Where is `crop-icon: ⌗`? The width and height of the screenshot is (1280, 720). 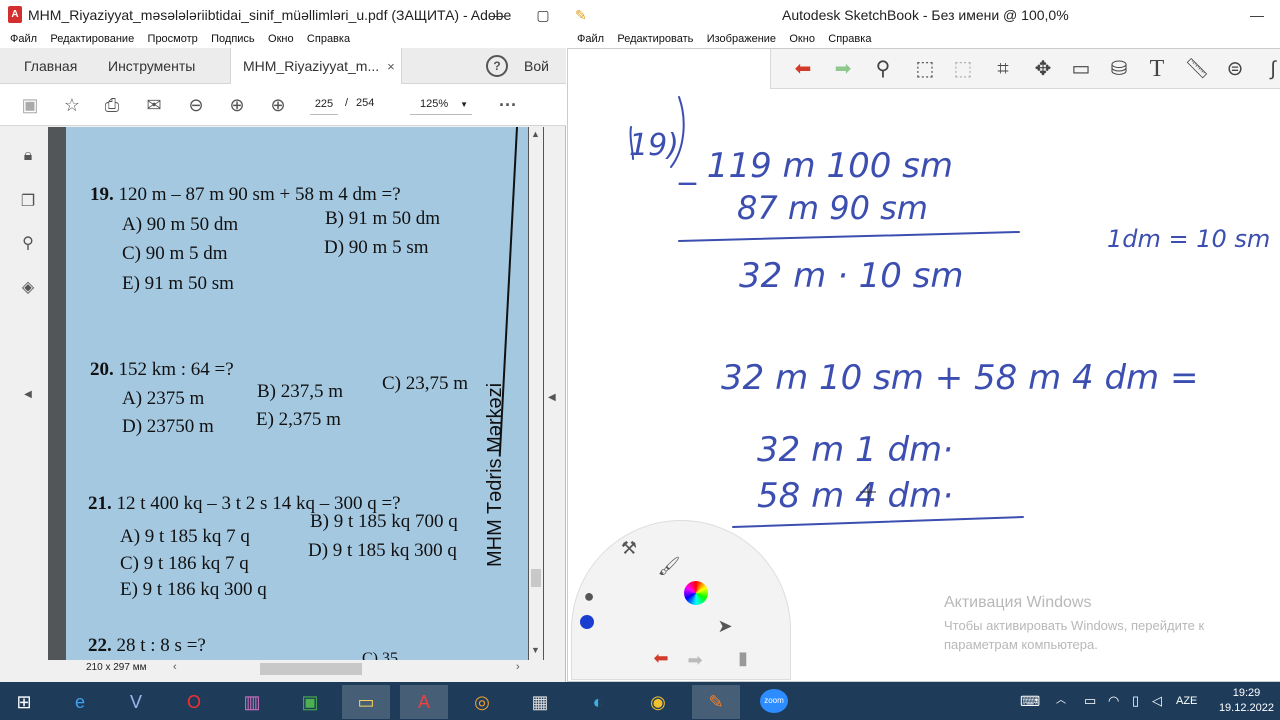 crop-icon: ⌗ is located at coordinates (1003, 69).